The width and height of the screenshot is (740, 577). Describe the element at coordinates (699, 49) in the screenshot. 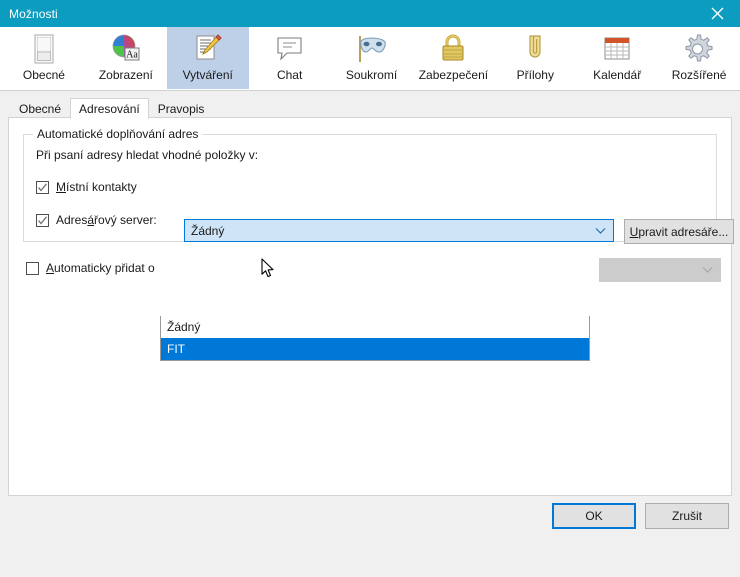

I see `gear-icon` at that location.